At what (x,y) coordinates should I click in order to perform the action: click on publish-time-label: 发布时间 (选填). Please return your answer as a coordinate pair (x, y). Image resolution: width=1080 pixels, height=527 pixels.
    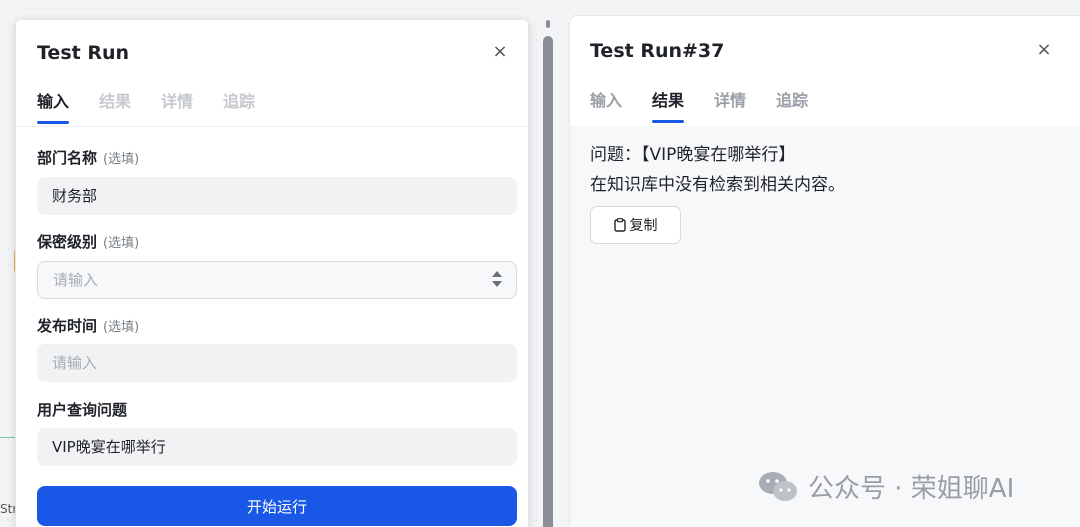
    Looking at the image, I should click on (88, 326).